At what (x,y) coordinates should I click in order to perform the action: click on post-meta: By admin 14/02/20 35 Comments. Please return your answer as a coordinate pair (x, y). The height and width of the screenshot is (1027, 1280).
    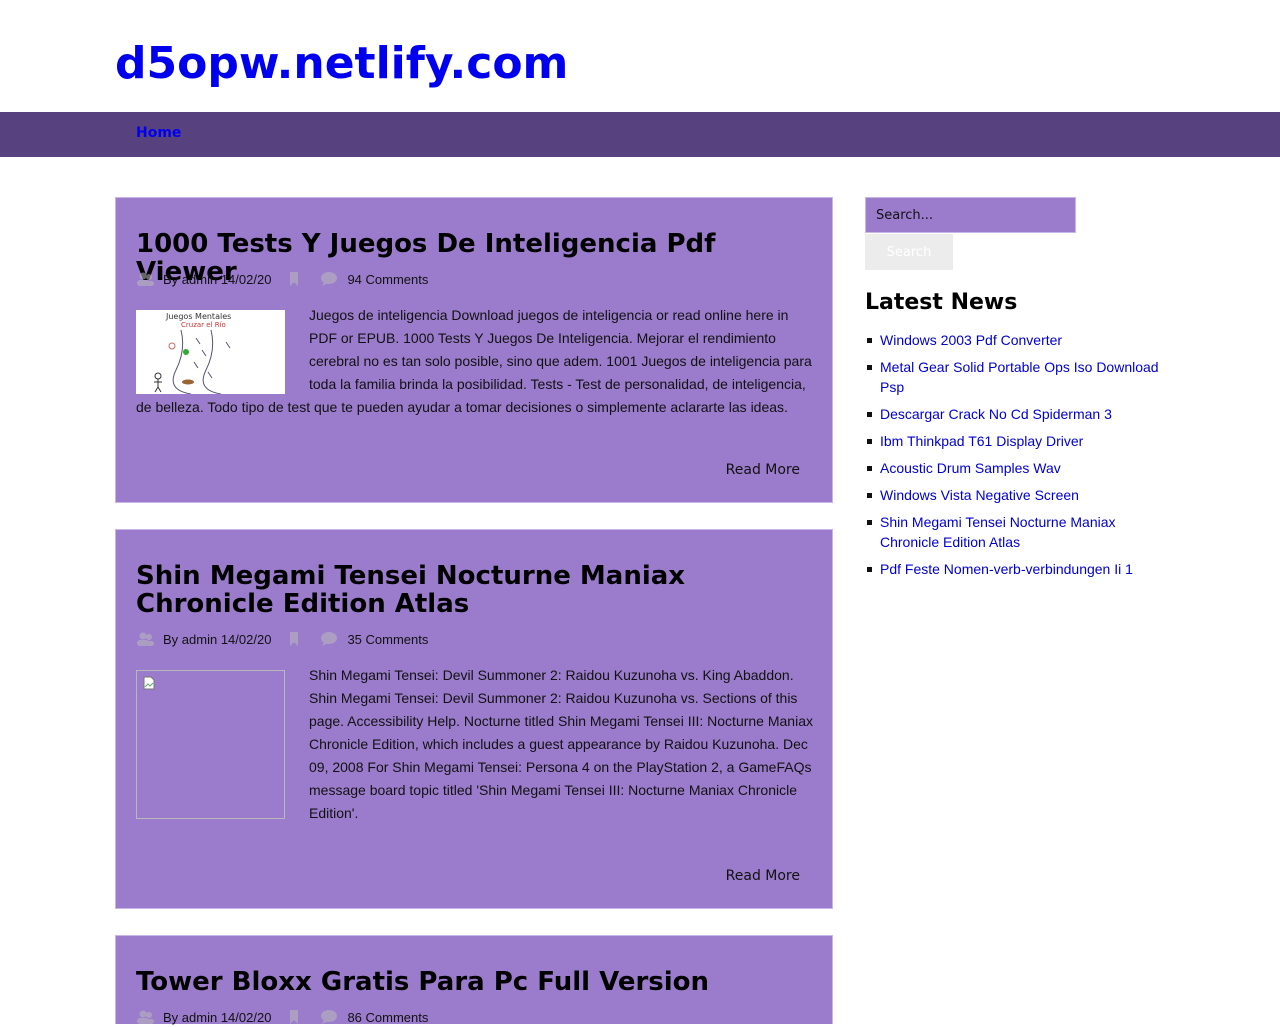
    Looking at the image, I should click on (282, 639).